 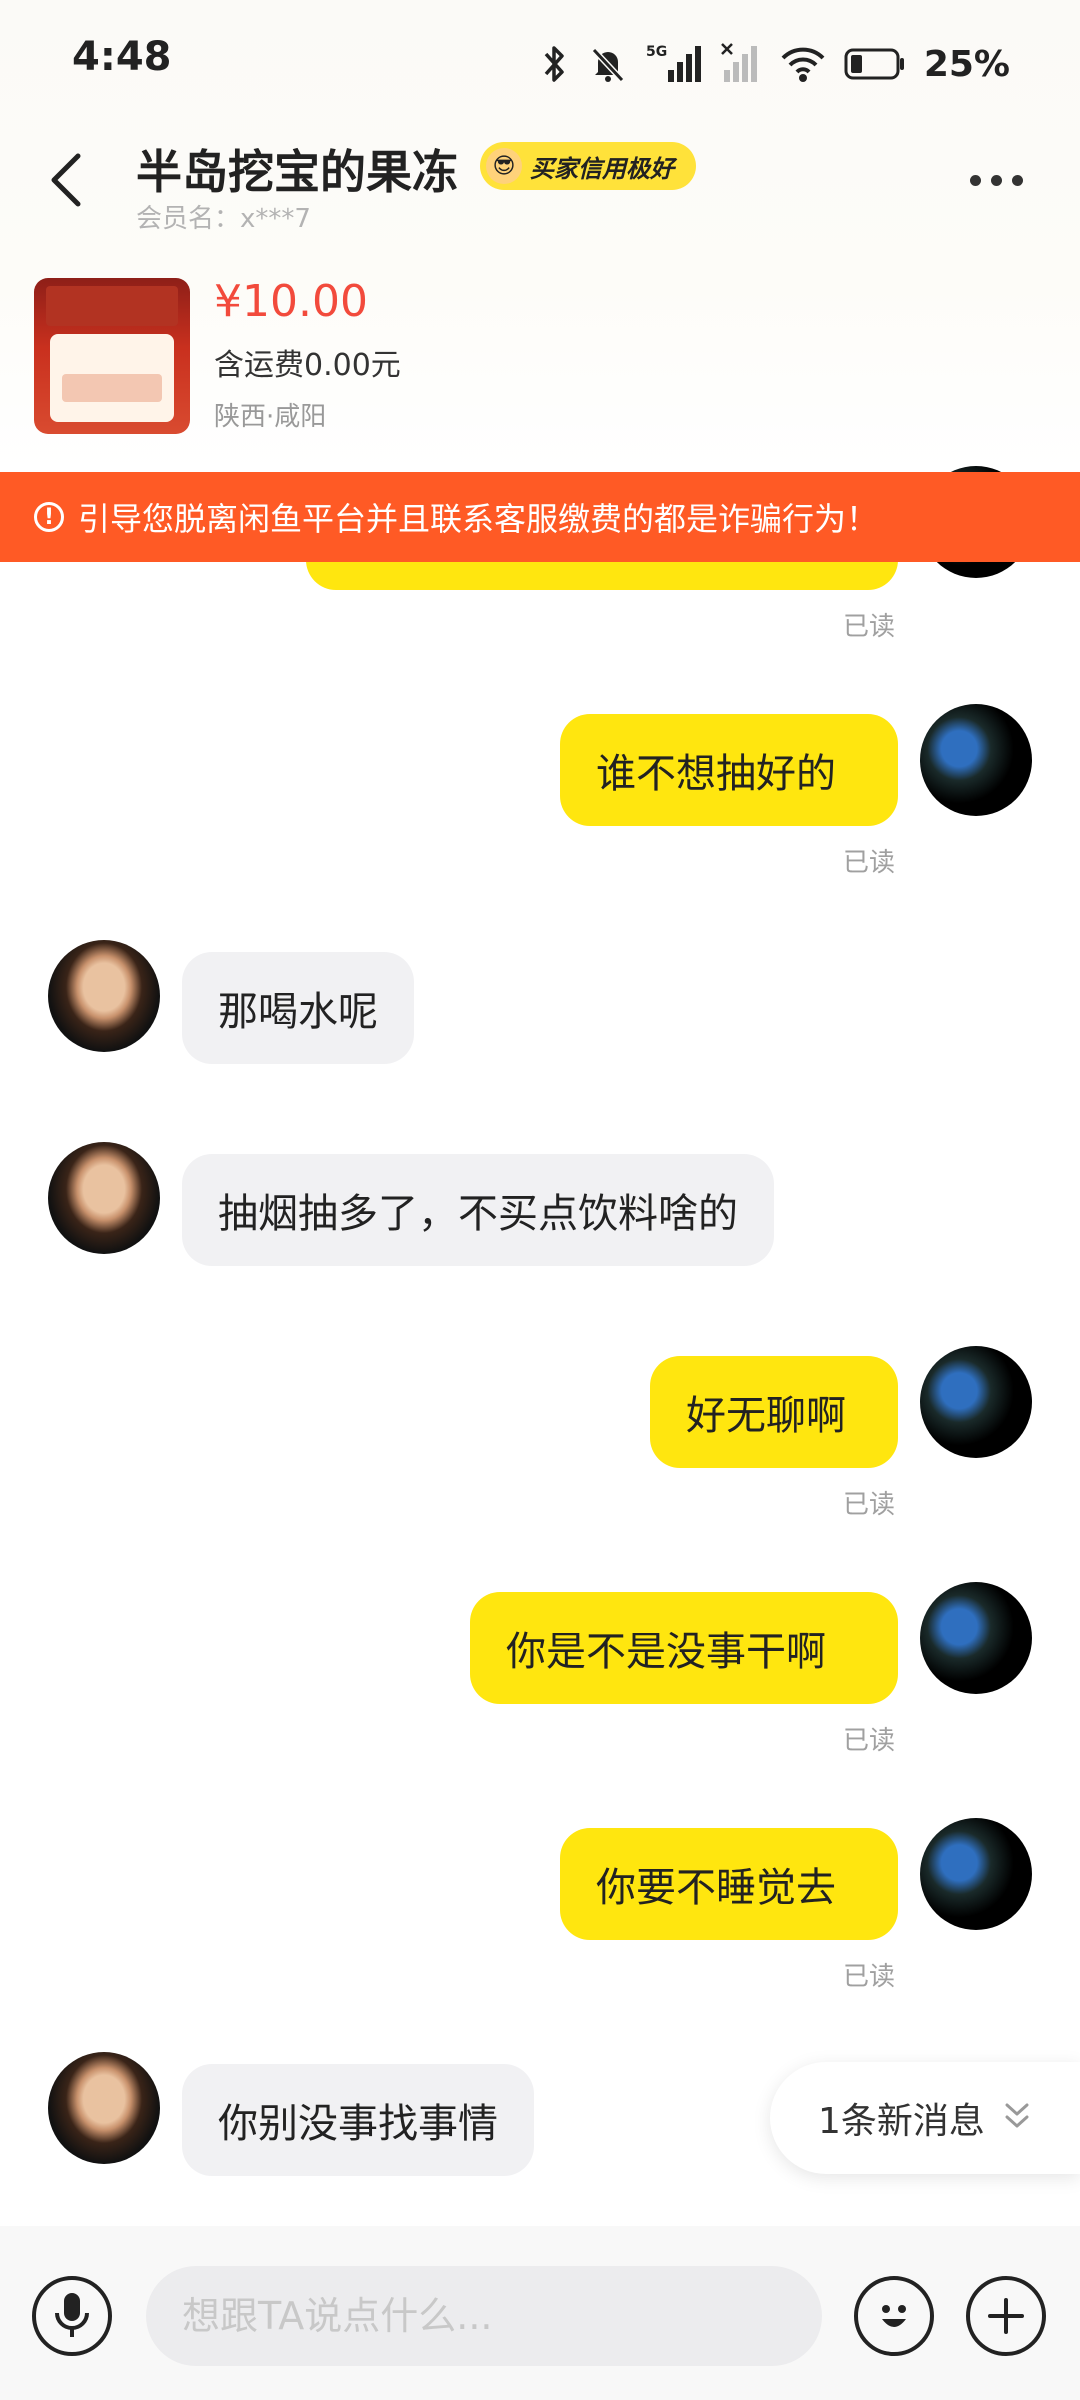 What do you see at coordinates (112, 388) in the screenshot?
I see `thumbnail-button` at bounding box center [112, 388].